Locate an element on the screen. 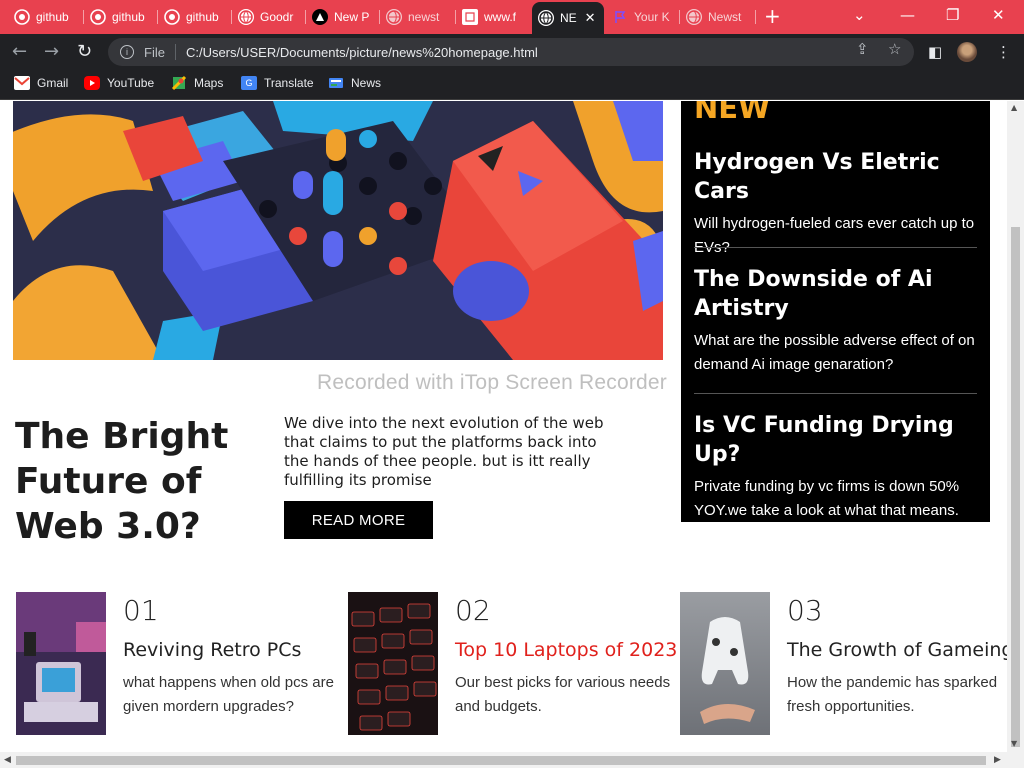 This screenshot has width=1024, height=768. tab-title: Your K is located at coordinates (652, 17).